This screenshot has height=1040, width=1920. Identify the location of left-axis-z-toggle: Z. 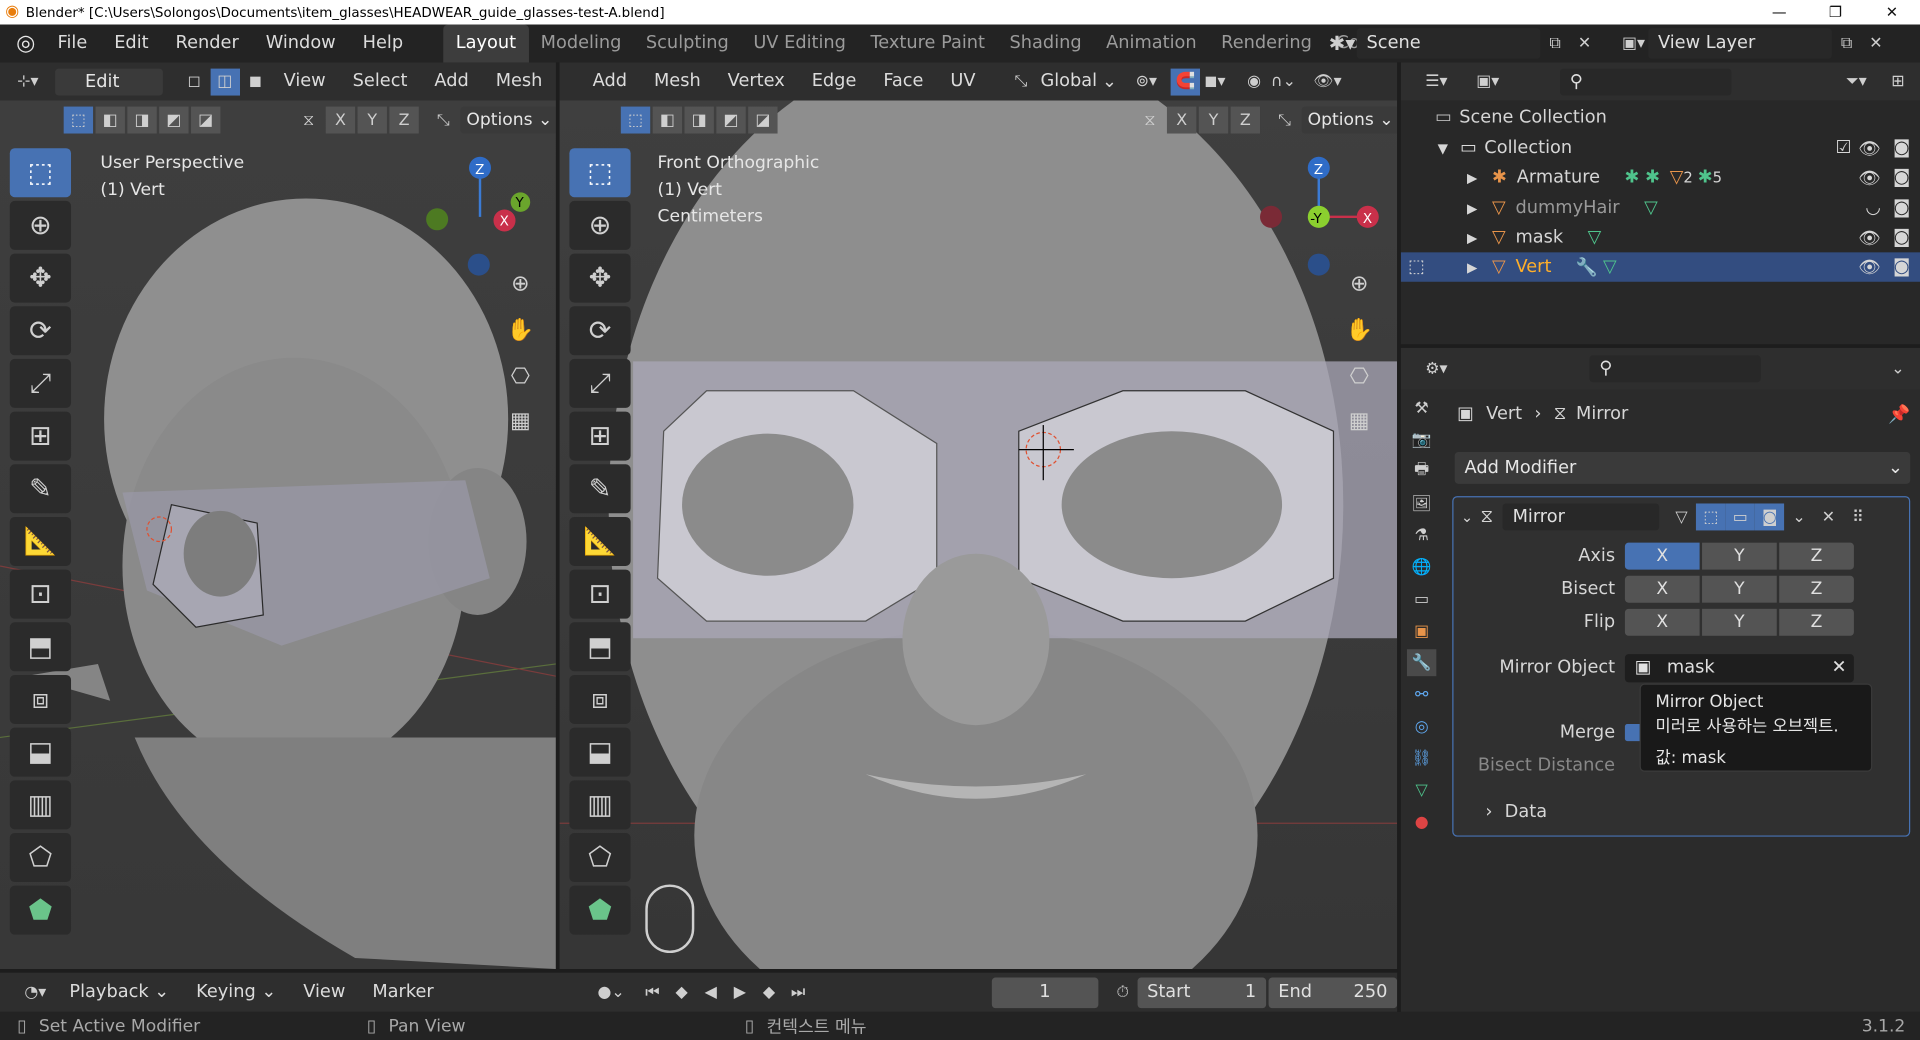
(404, 120).